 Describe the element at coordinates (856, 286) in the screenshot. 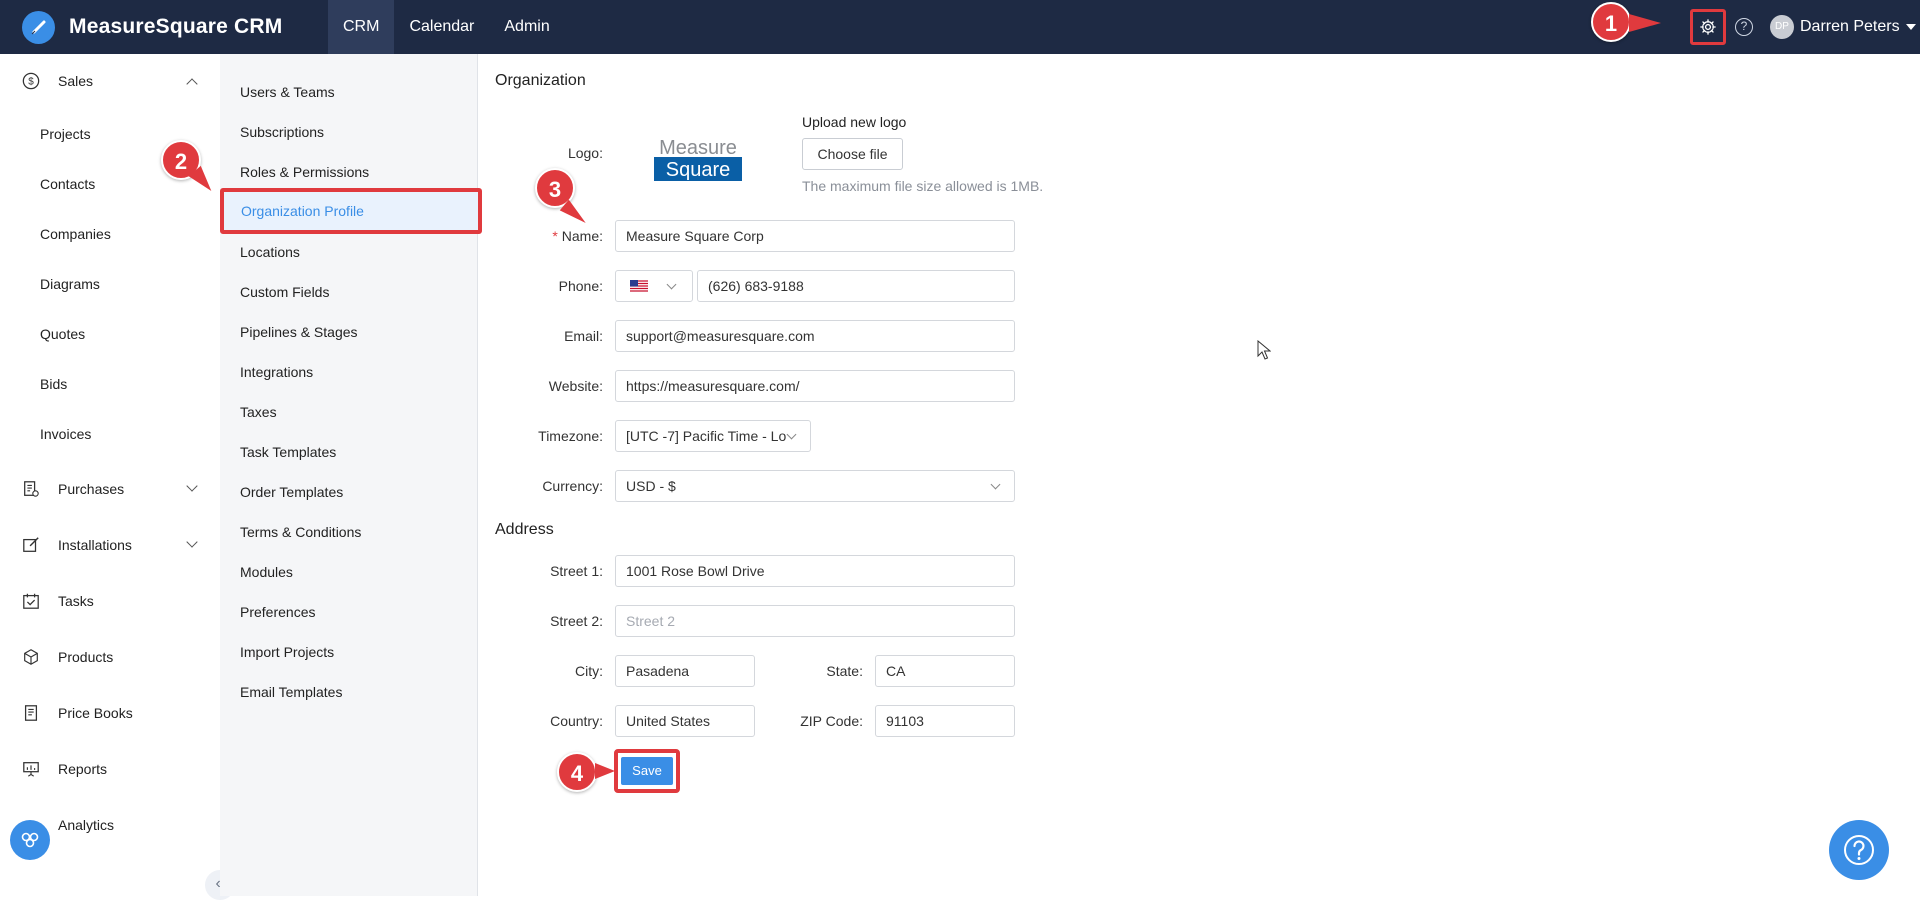

I see `phone-input: (626) 683-9188` at that location.